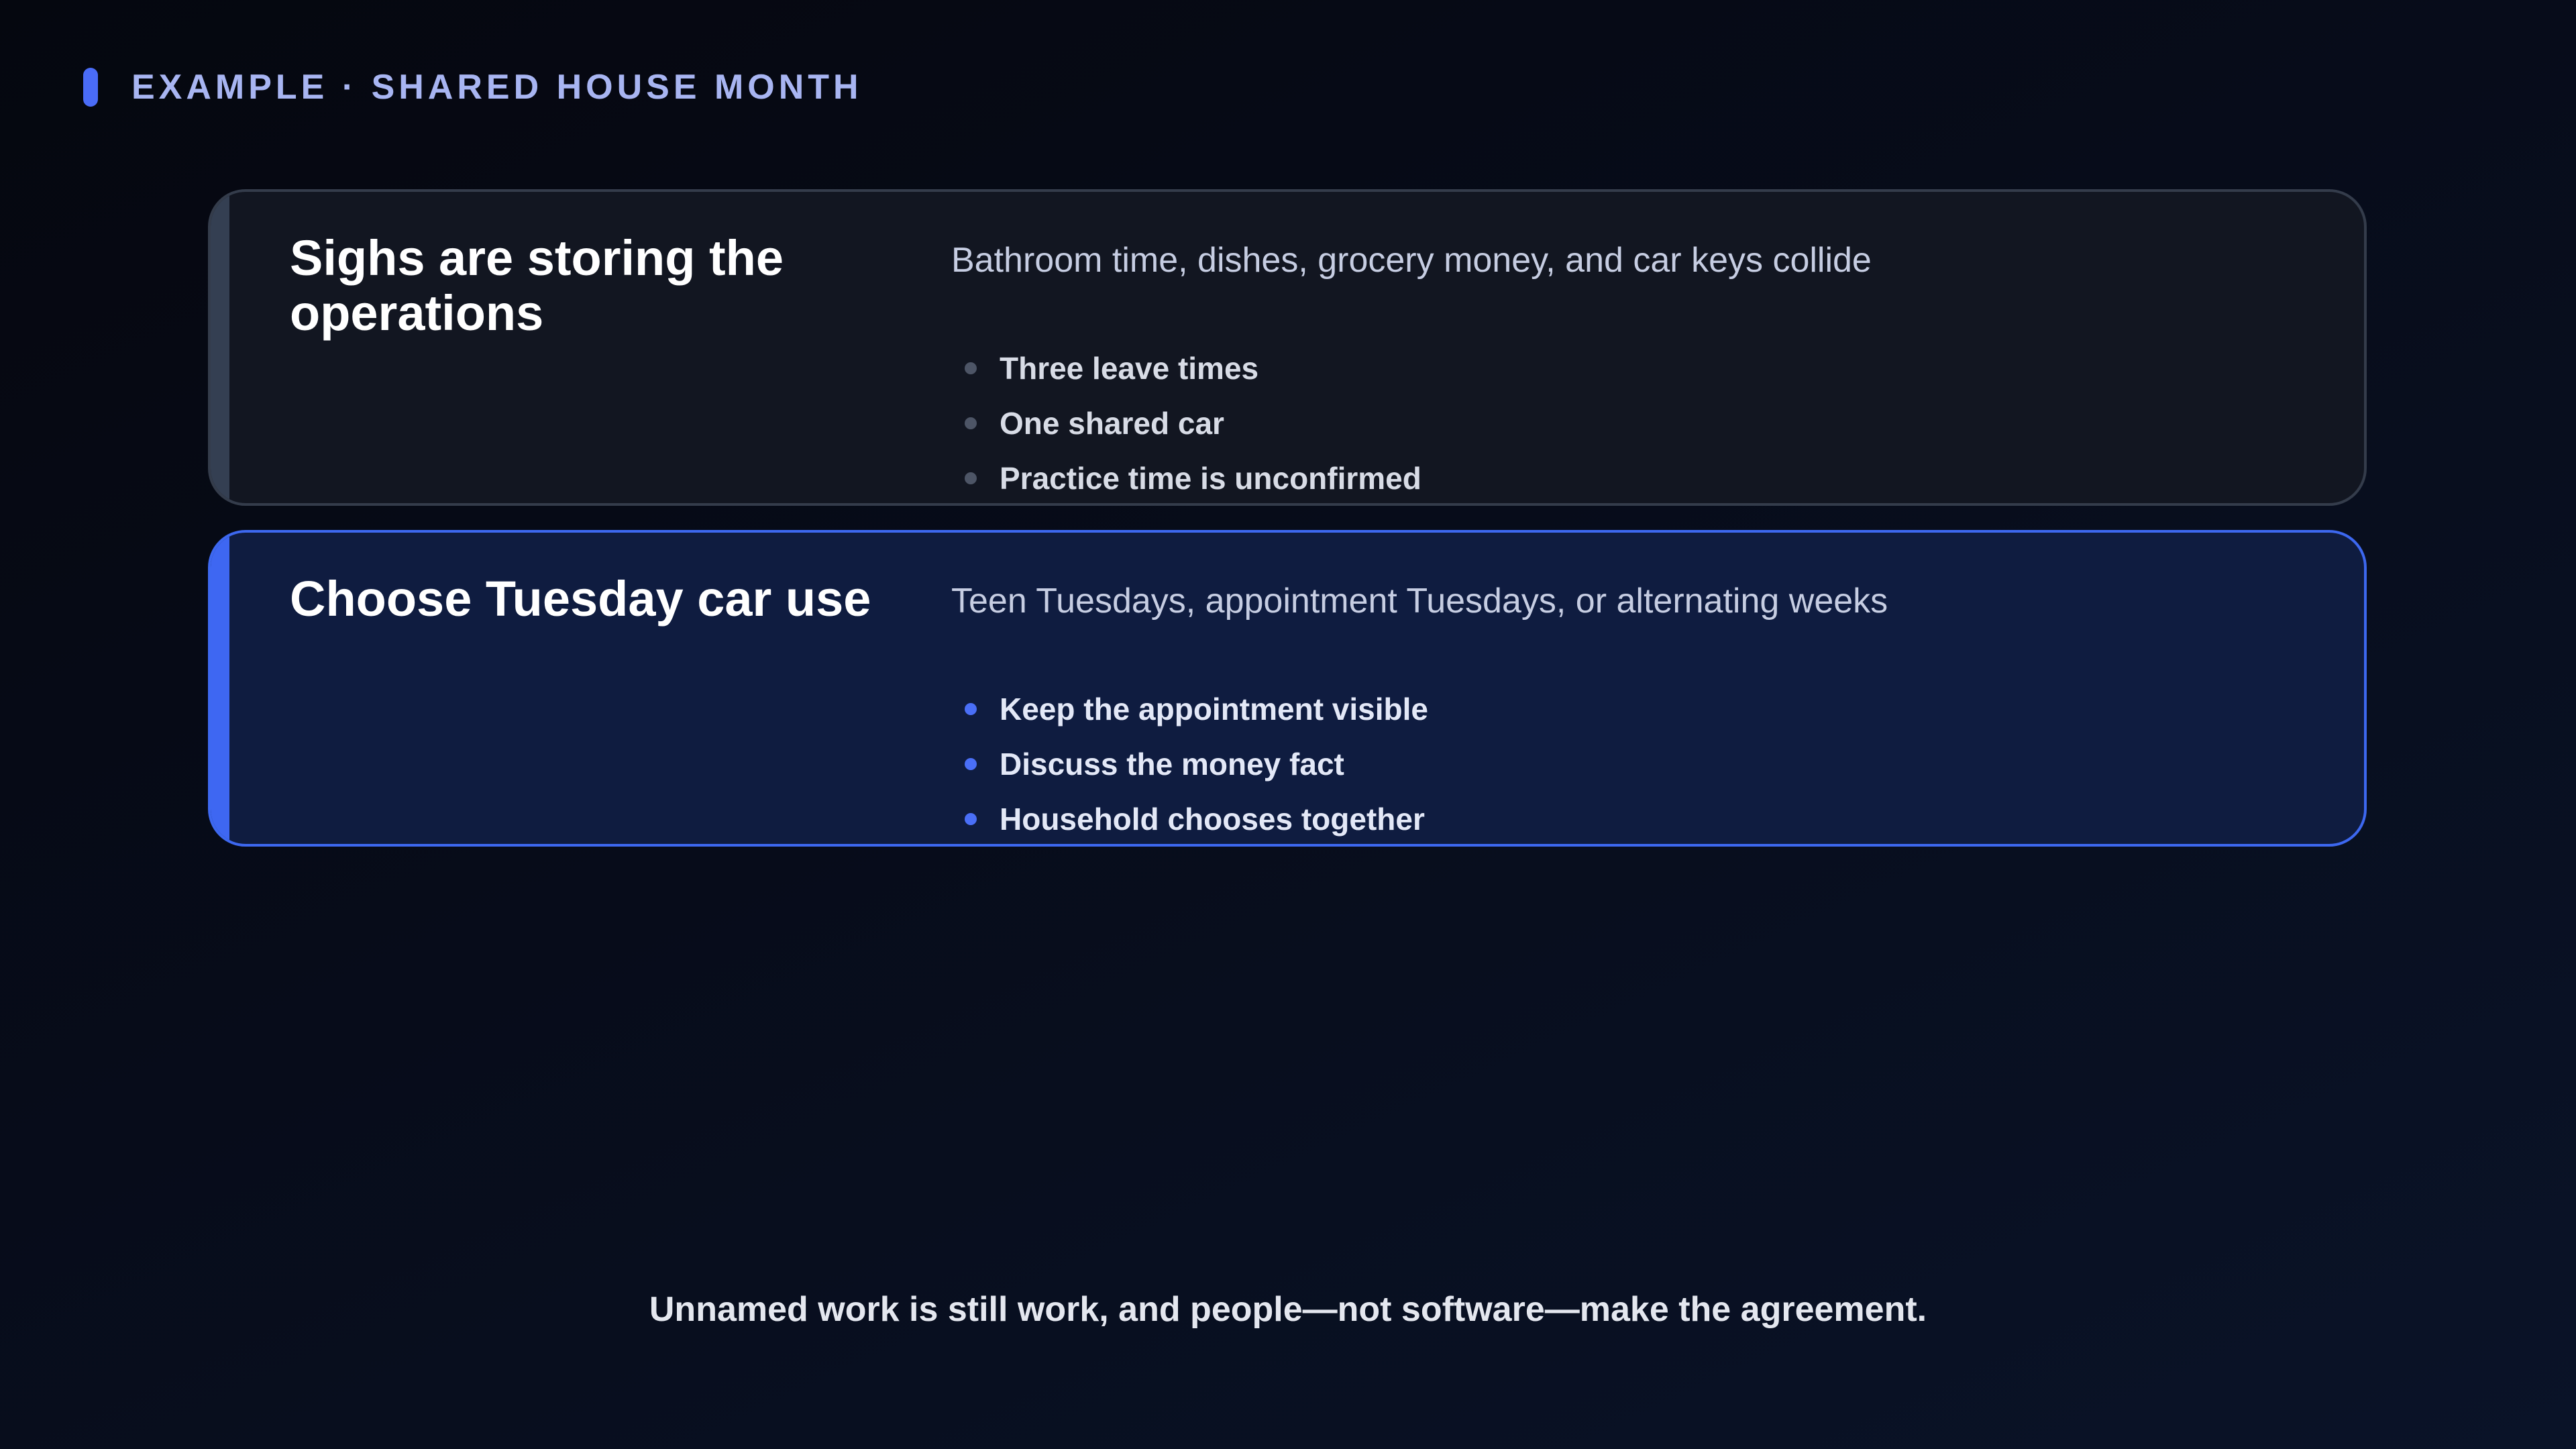 The image size is (2576, 1449). Describe the element at coordinates (1210, 478) in the screenshot. I see `bullet-text: Practice time is unconfirmed` at that location.